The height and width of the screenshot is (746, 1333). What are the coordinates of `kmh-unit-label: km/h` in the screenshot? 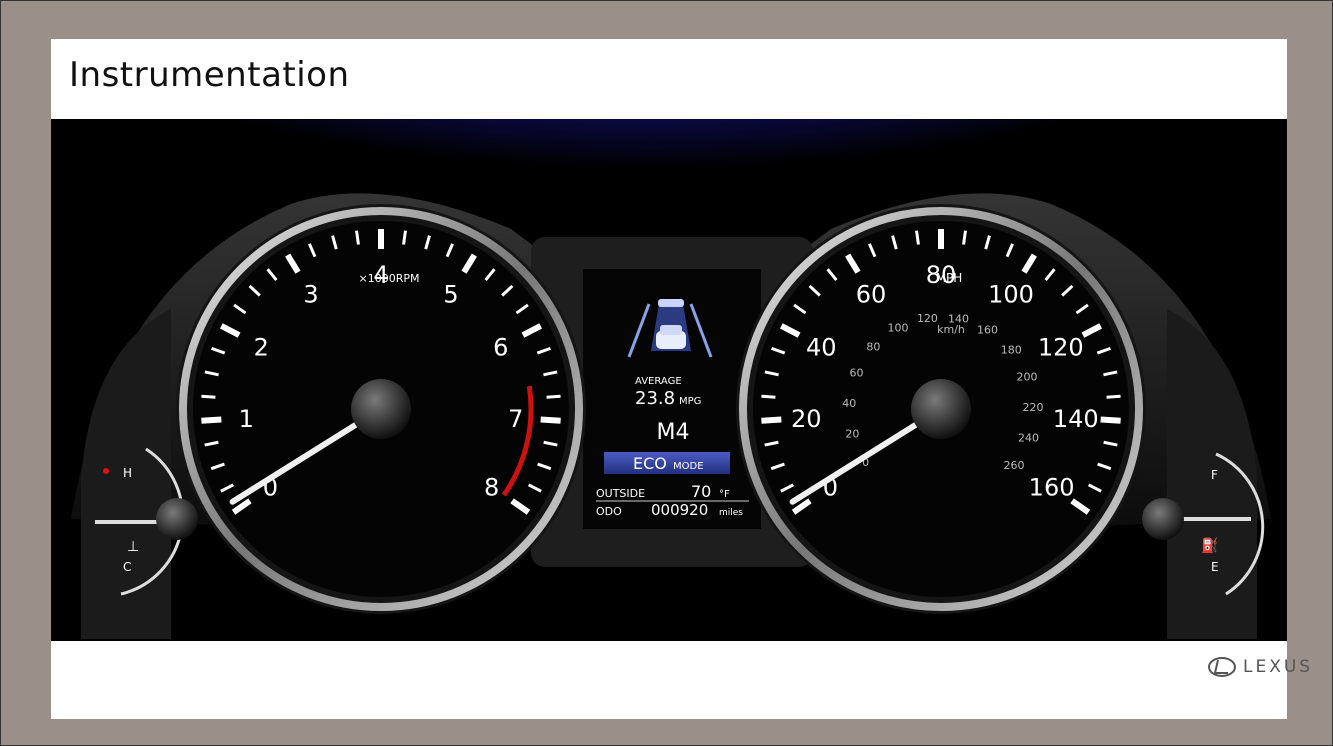 It's located at (951, 329).